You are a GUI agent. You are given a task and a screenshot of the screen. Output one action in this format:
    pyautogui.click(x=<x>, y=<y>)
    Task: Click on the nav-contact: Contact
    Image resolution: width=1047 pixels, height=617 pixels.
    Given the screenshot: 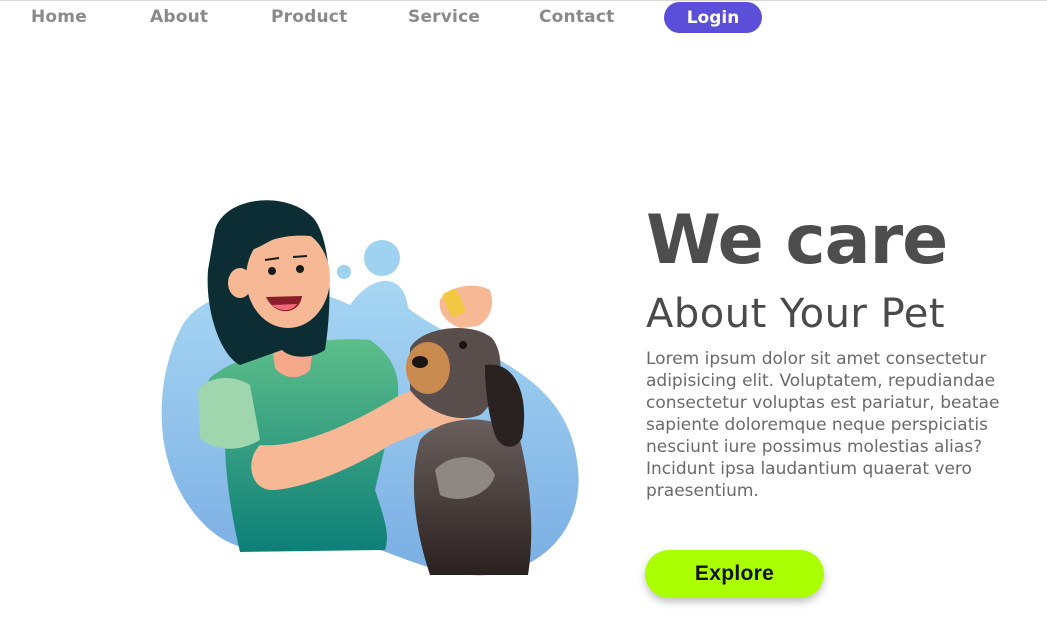 What is the action you would take?
    pyautogui.click(x=576, y=17)
    